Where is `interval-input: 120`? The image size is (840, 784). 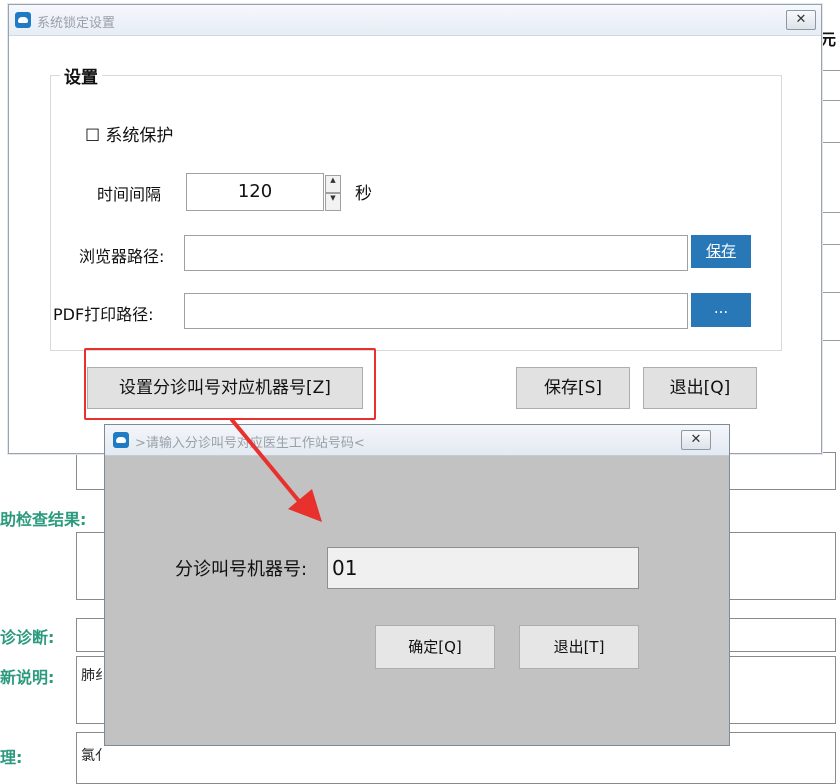
interval-input: 120 is located at coordinates (255, 192).